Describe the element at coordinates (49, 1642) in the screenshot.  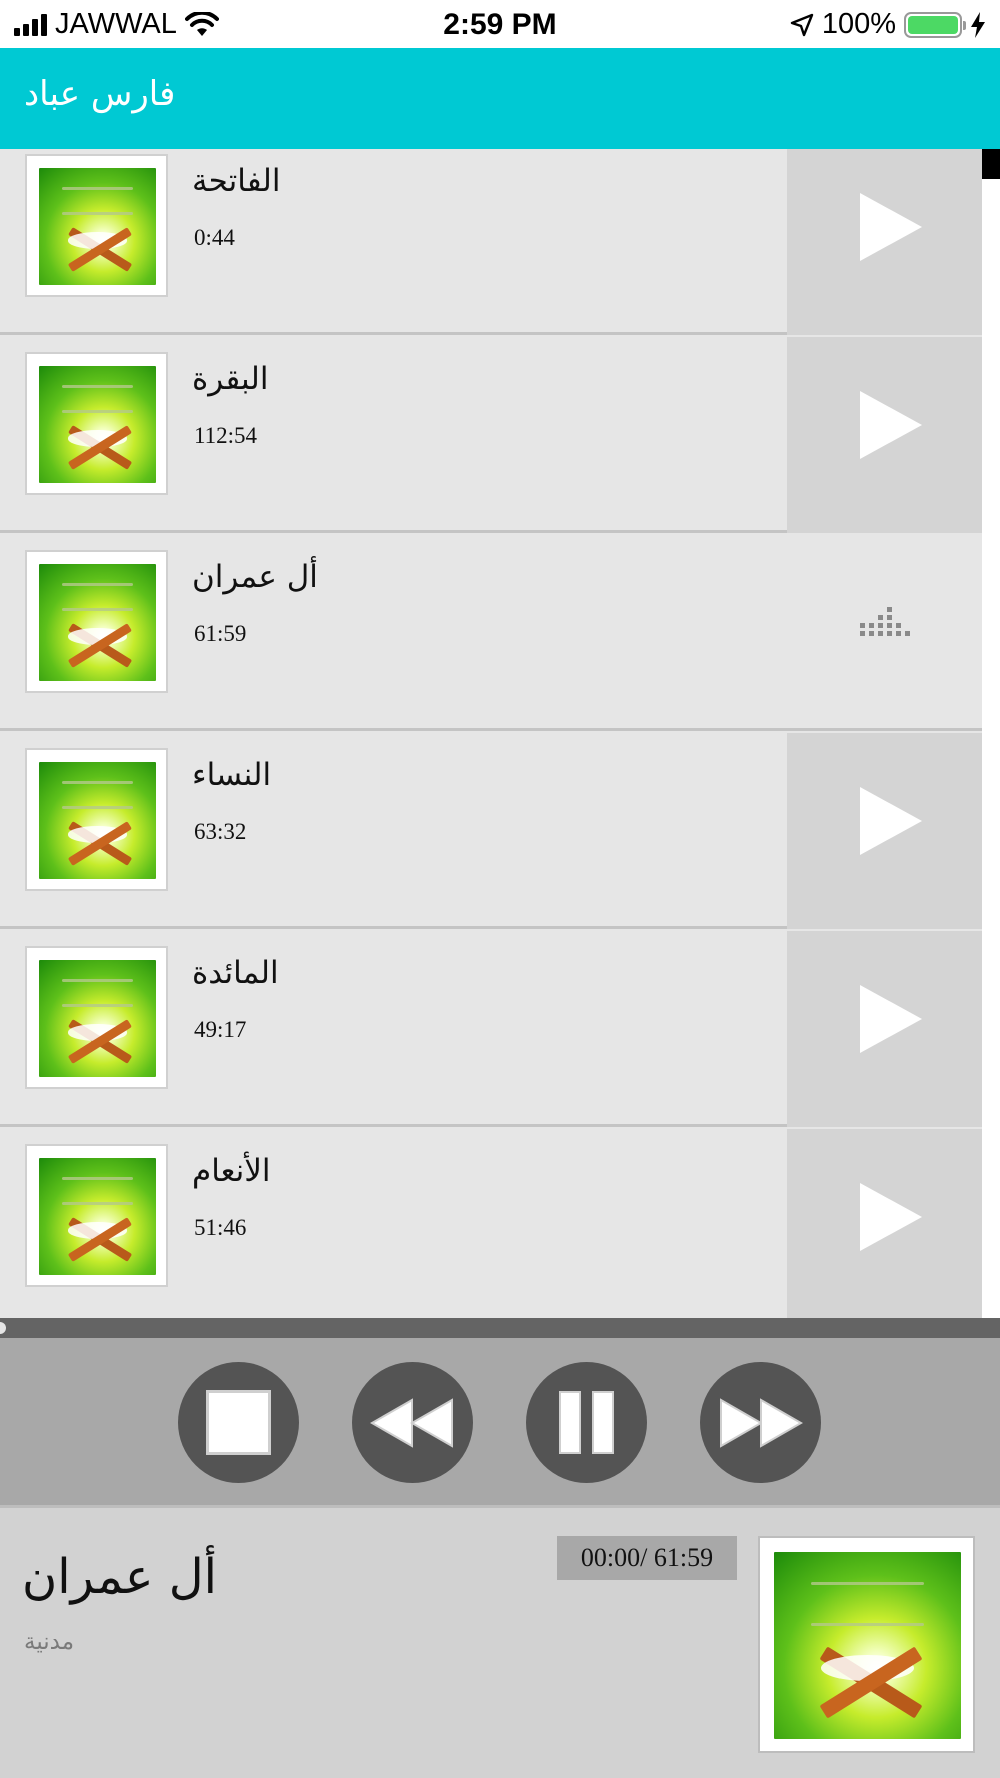
I see `now-playing-subtitle: مدنية` at that location.